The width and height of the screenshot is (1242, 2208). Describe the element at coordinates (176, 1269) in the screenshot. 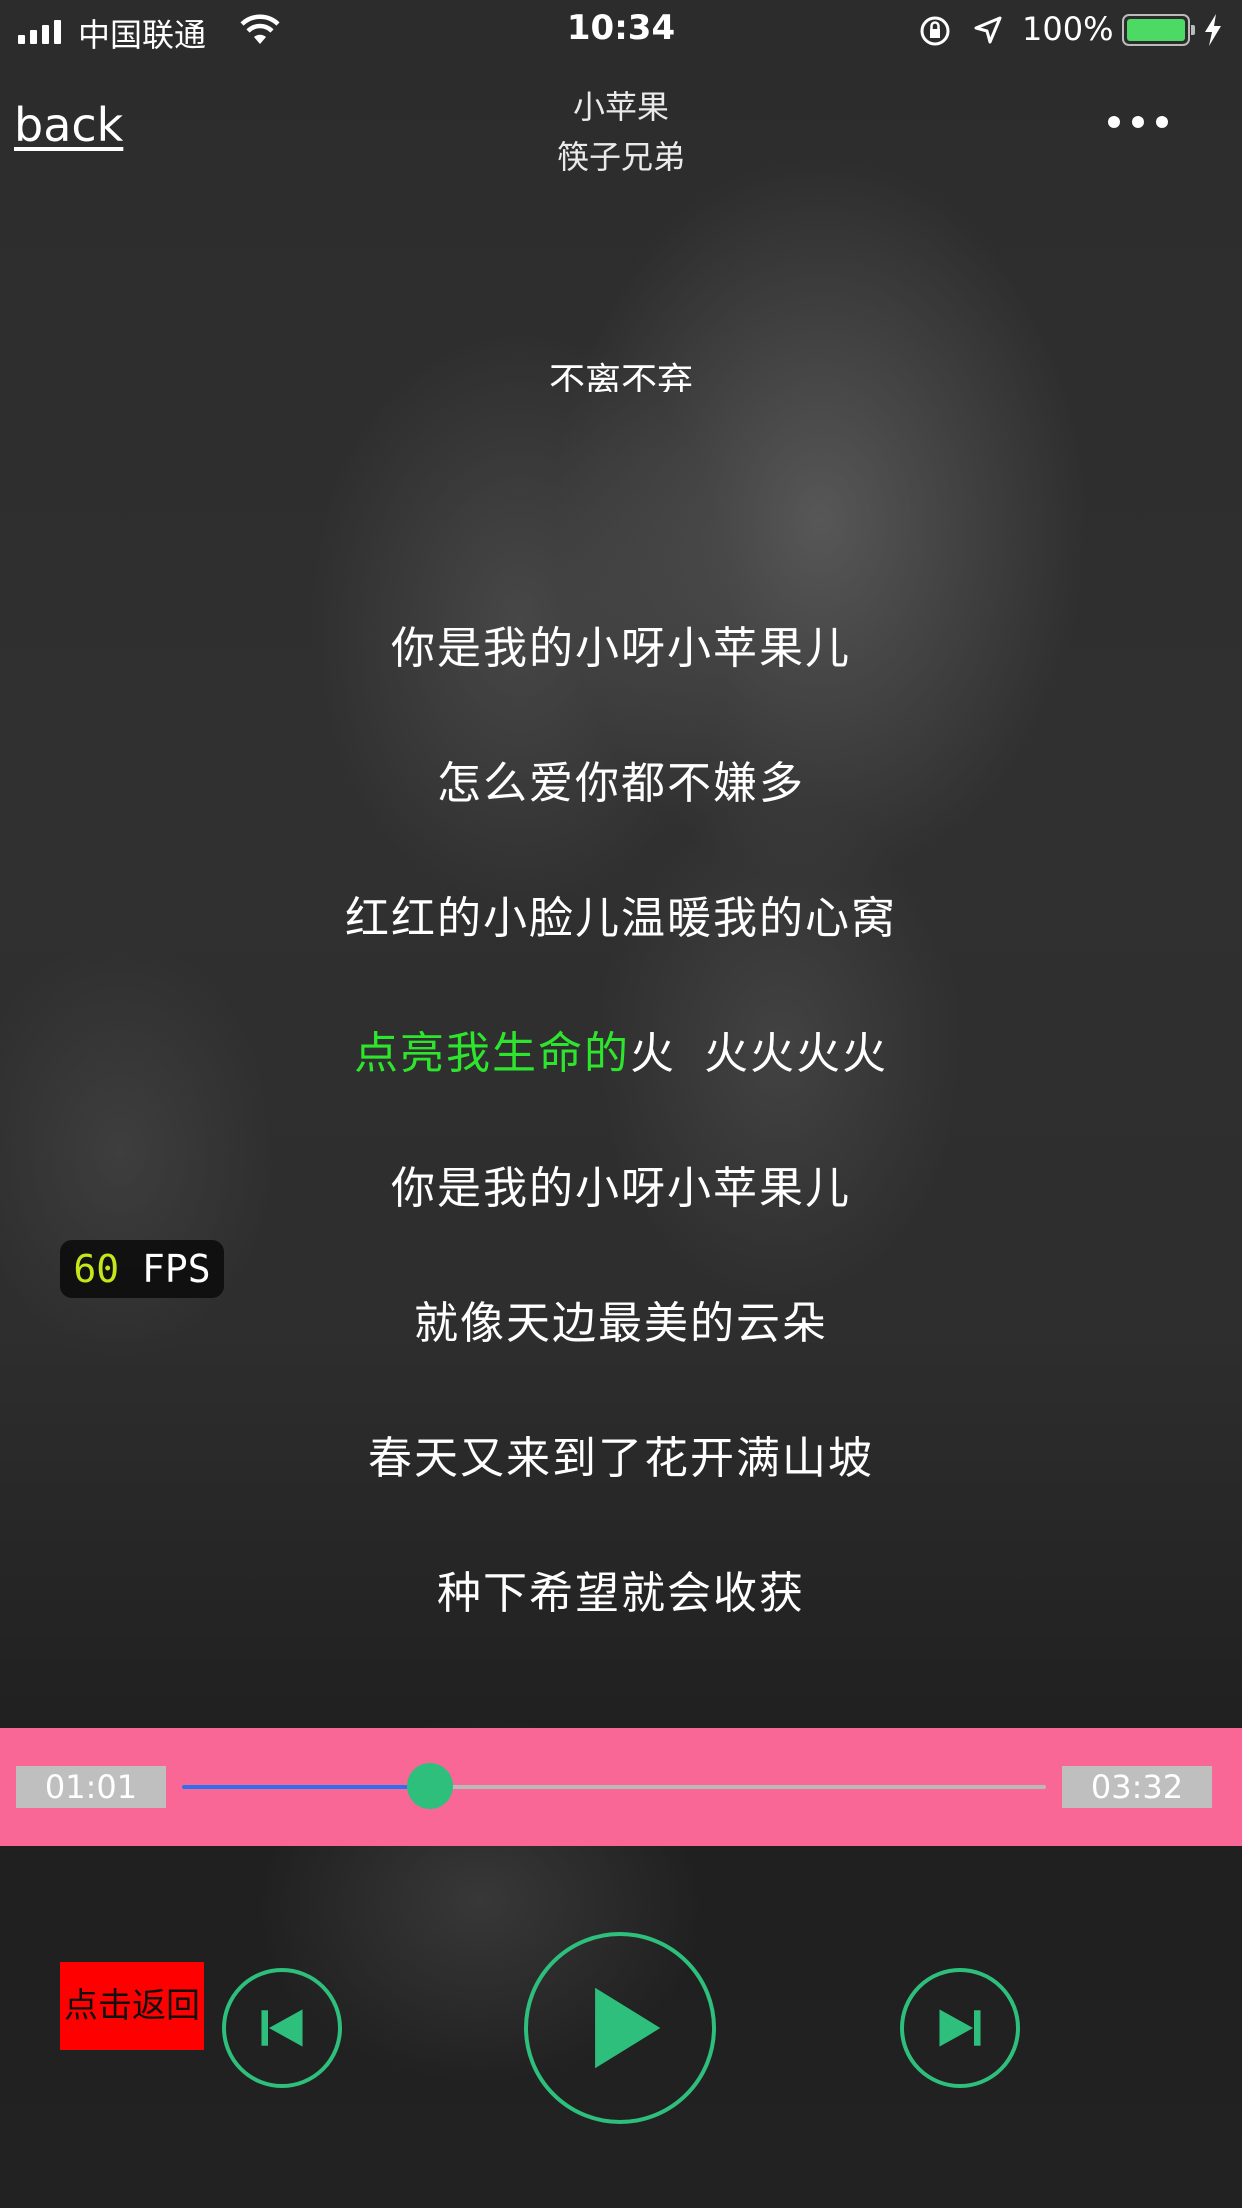

I see `fps-unit: FPS` at that location.